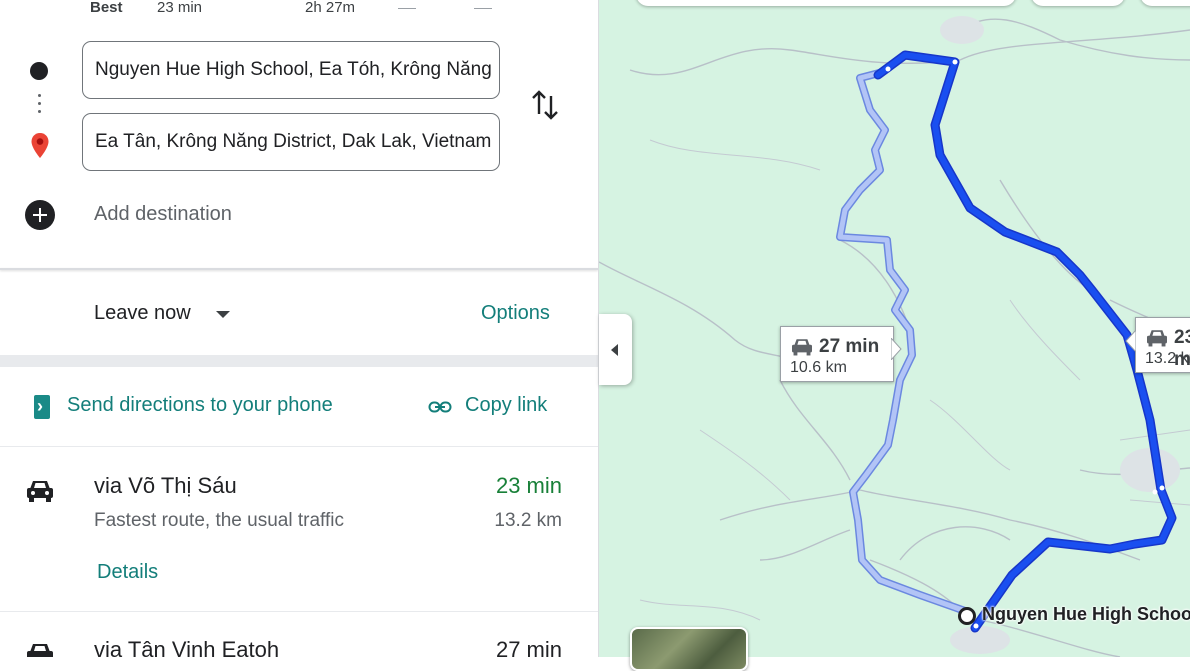 The image size is (1190, 671). I want to click on alt-route-callout: 27 min 10.6 km, so click(837, 354).